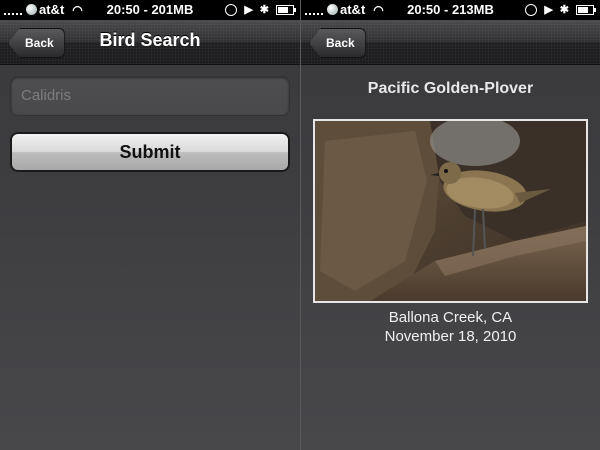 The height and width of the screenshot is (450, 600). What do you see at coordinates (450, 88) in the screenshot?
I see `bird-name-heading: Pacific Golden-Plover` at bounding box center [450, 88].